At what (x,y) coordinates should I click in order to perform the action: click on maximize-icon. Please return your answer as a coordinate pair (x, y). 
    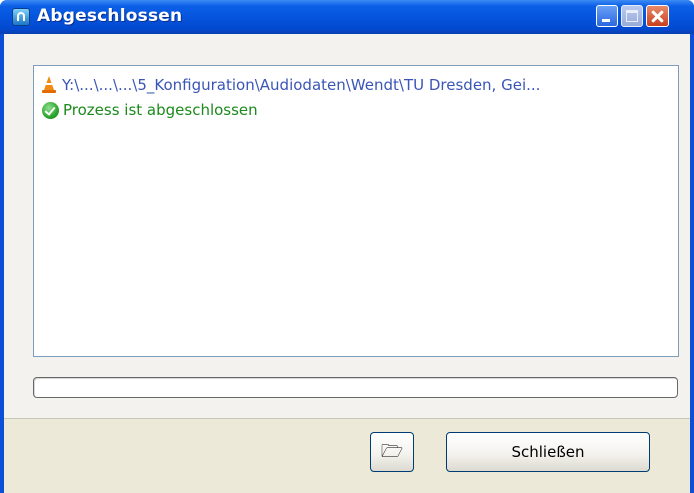
    Looking at the image, I should click on (632, 16).